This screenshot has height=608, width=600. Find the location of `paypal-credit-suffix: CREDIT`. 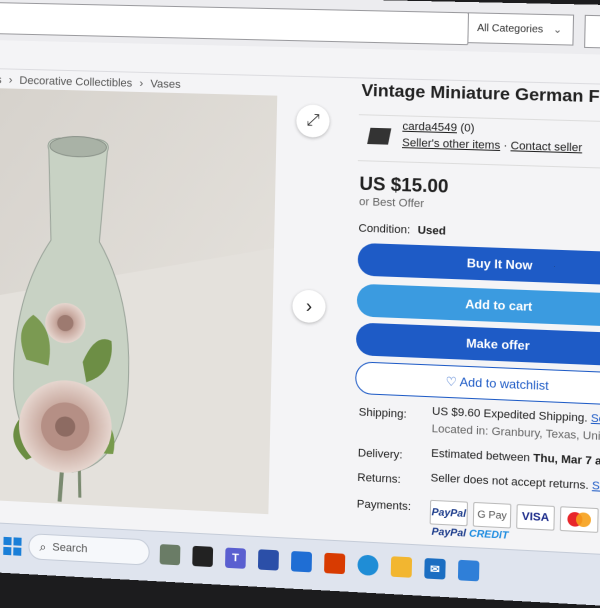

paypal-credit-suffix: CREDIT is located at coordinates (489, 534).